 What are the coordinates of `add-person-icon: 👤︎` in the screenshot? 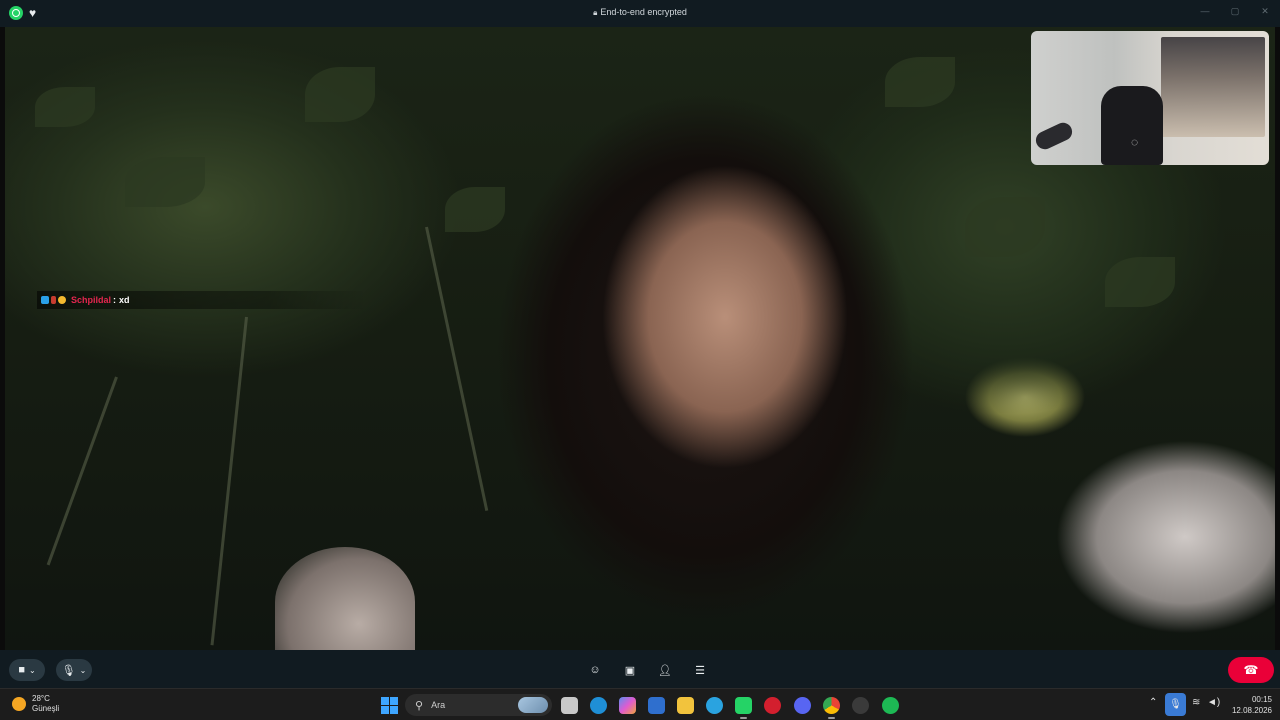 It's located at (665, 670).